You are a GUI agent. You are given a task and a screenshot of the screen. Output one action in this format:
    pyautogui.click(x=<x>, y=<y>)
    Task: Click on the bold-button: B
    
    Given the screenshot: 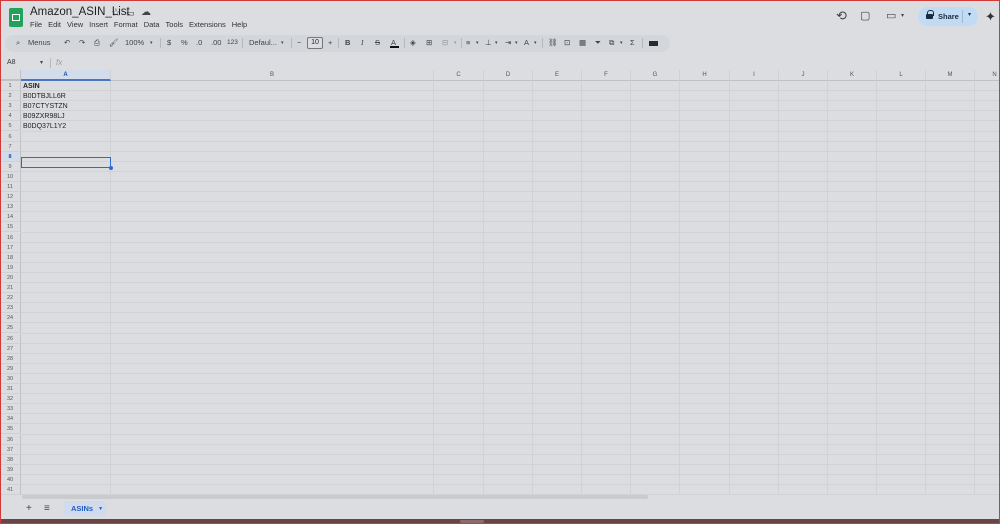 What is the action you would take?
    pyautogui.click(x=347, y=43)
    